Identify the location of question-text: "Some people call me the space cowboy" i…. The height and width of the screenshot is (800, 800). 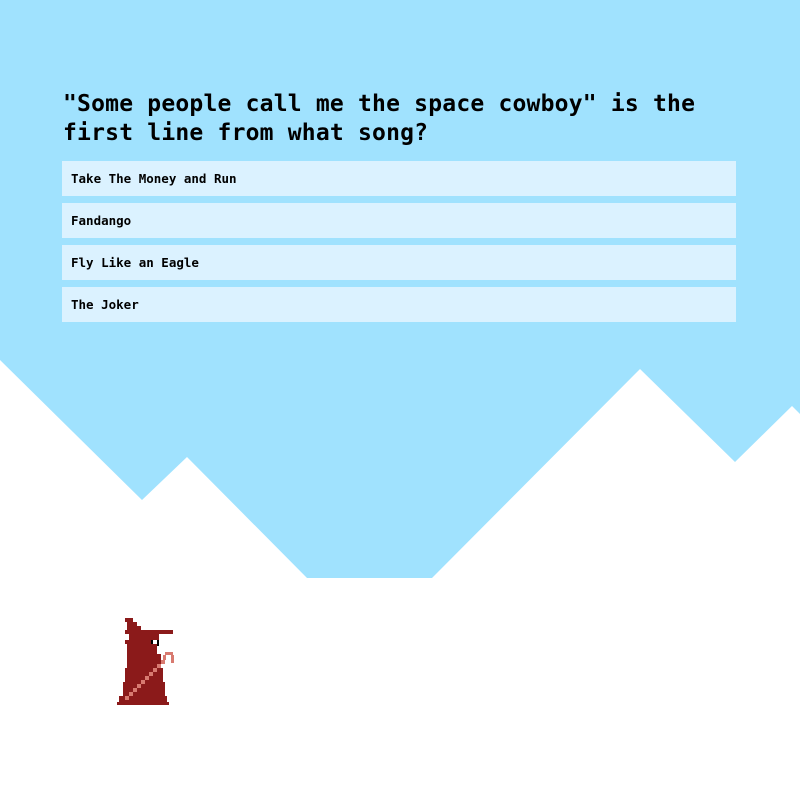
(379, 118).